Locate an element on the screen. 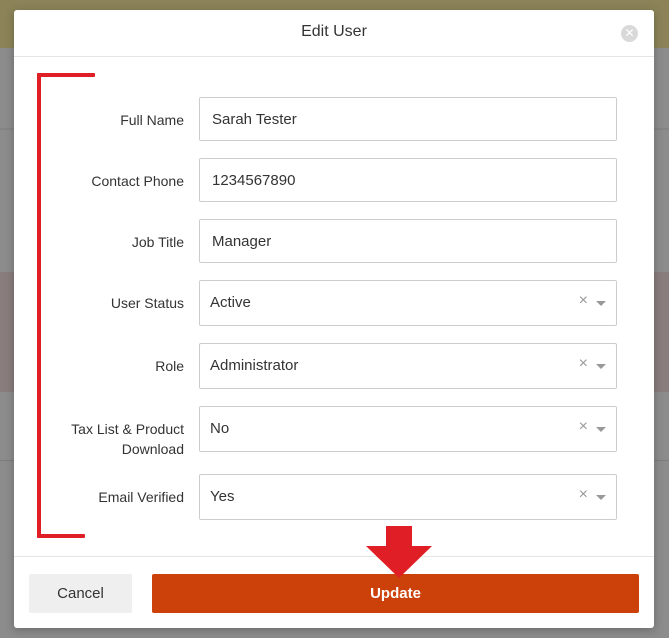 Image resolution: width=669 pixels, height=638 pixels. contact-phone-input is located at coordinates (408, 180).